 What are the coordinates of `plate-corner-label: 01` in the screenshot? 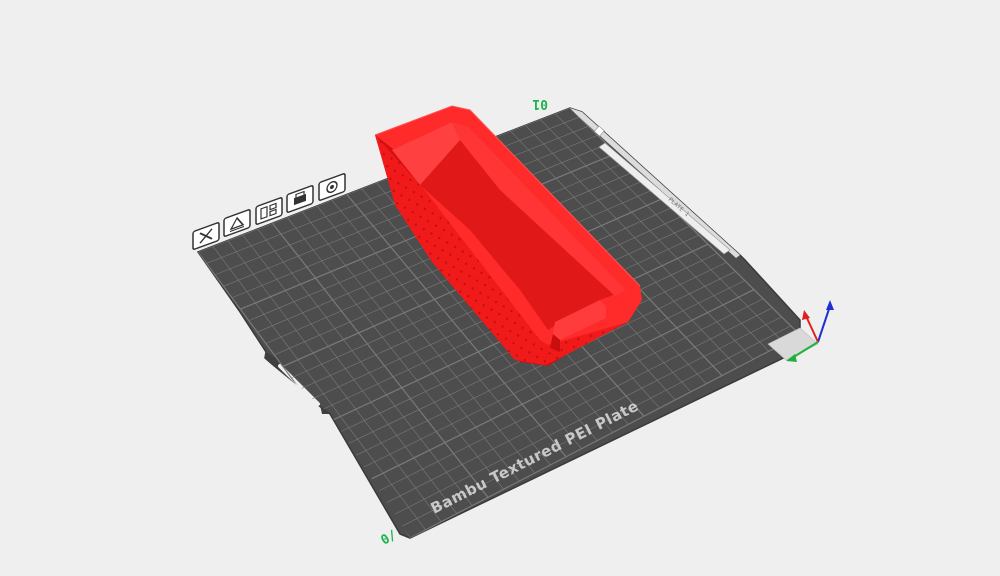 It's located at (540, 103).